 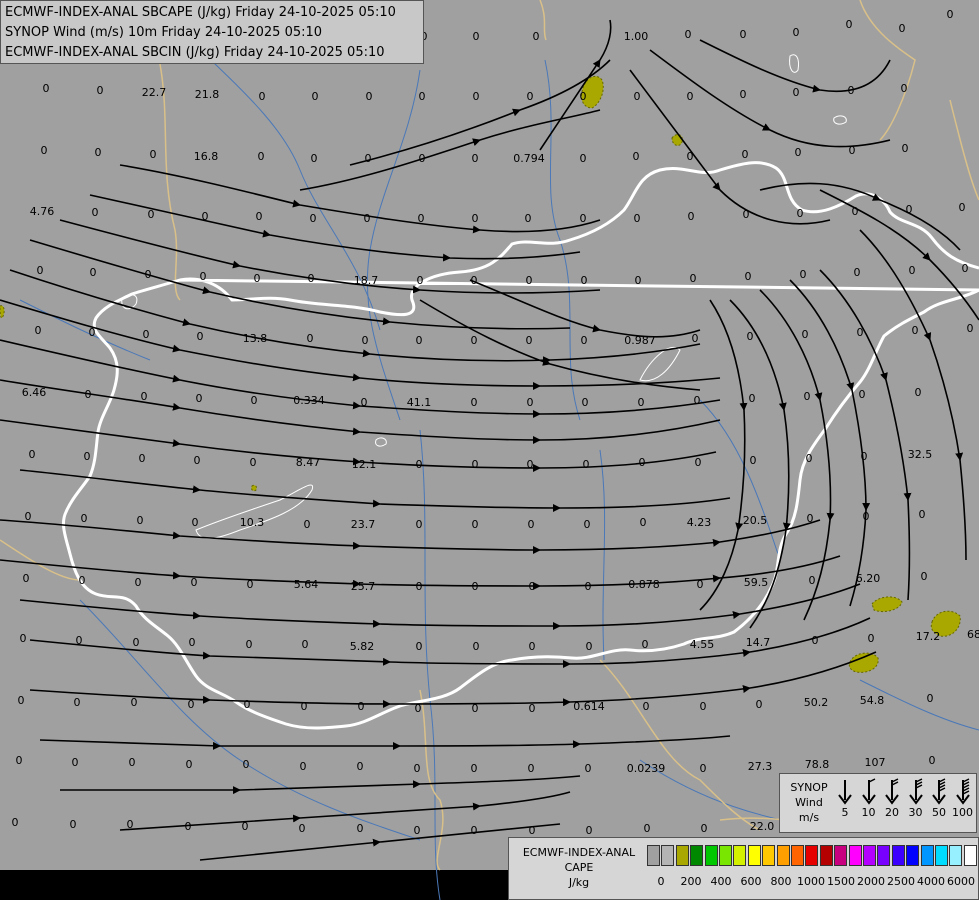 What do you see at coordinates (762, 826) in the screenshot?
I see `cape-value-label: 22.0` at bounding box center [762, 826].